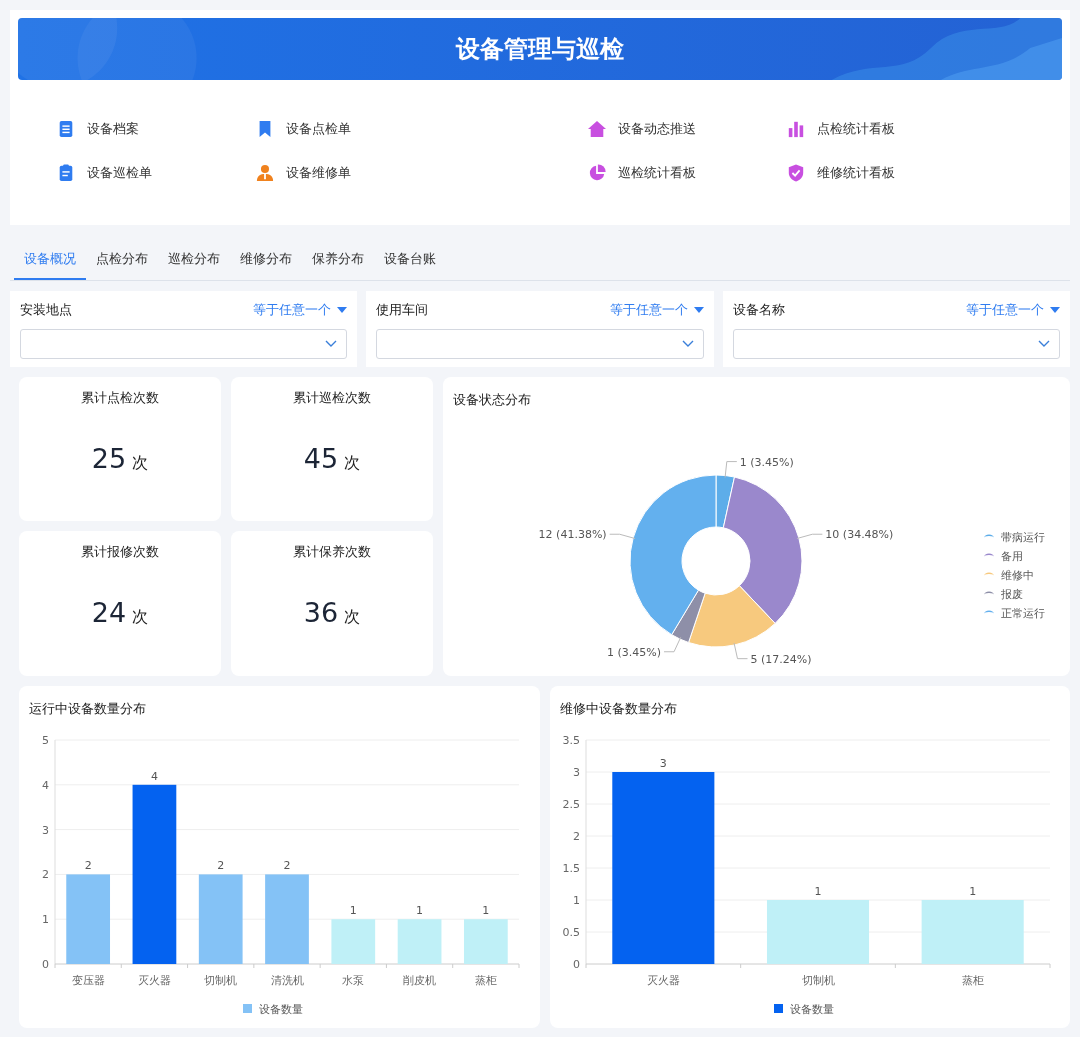 The width and height of the screenshot is (1080, 1037). I want to click on quick-link: 设备档案, so click(98, 129).